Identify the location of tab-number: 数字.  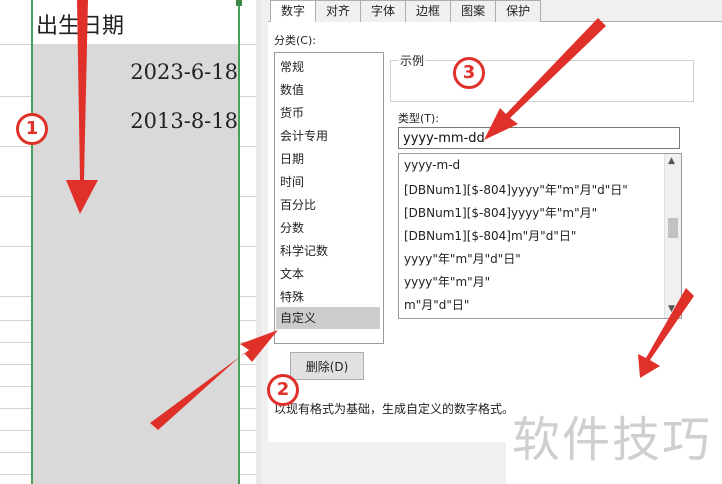
(293, 11).